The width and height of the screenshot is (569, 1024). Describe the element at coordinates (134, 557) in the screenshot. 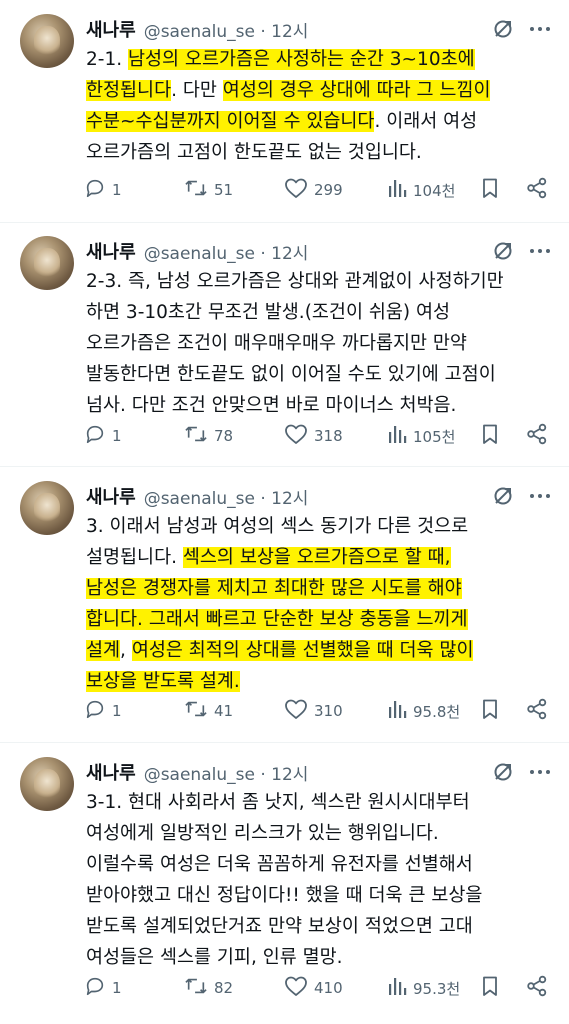

I see `tweet-text-segment: 설명됩니다.` at that location.